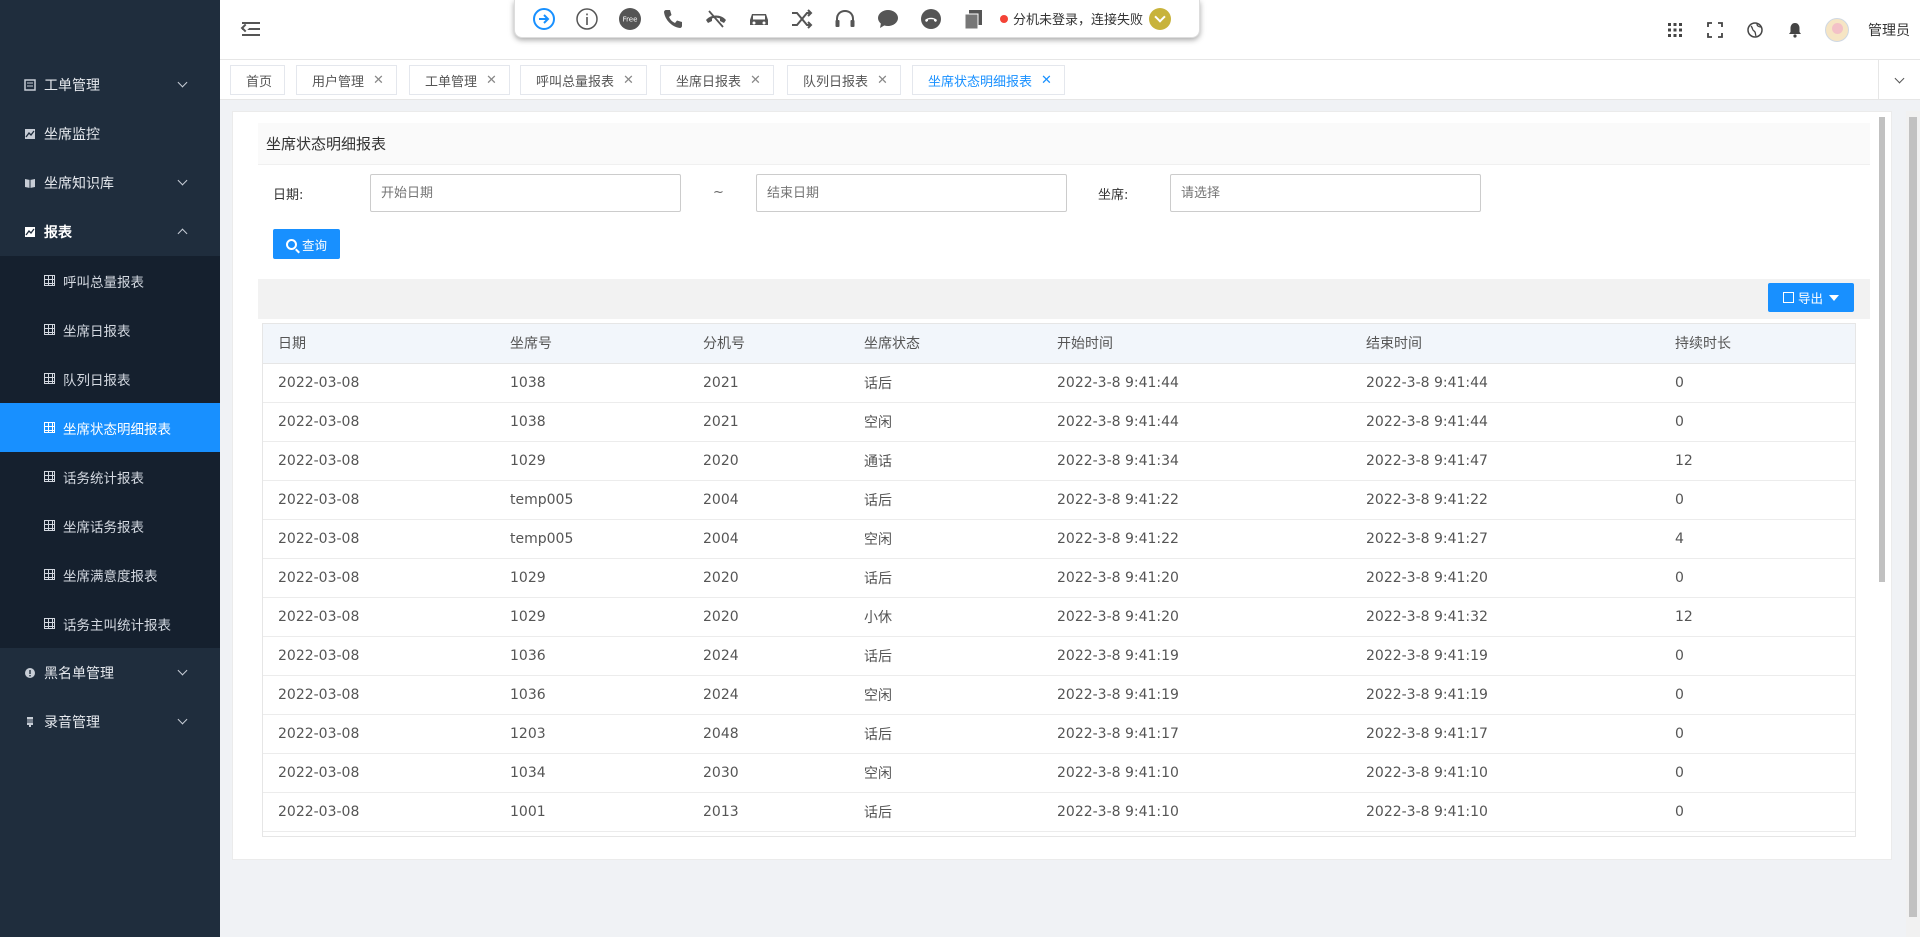 Image resolution: width=1920 pixels, height=937 pixels. What do you see at coordinates (759, 19) in the screenshot?
I see `car-icon` at bounding box center [759, 19].